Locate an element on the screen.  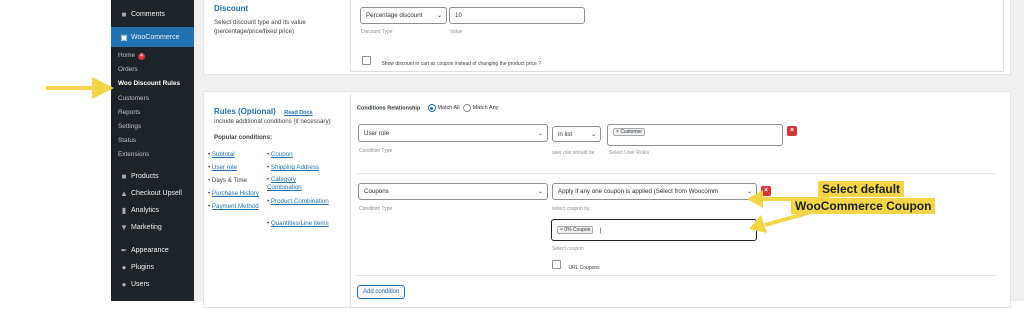
coupon-tag: × 0% Coupon is located at coordinates (575, 230).